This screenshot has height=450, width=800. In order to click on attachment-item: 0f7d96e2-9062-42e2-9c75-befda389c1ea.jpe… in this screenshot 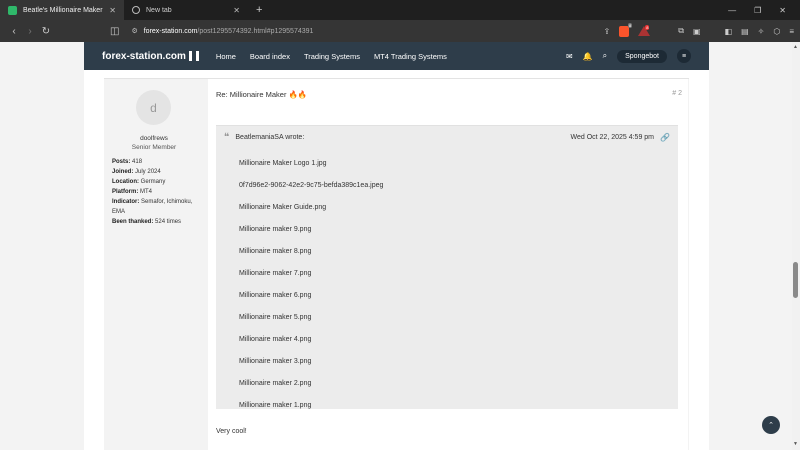, I will do `click(311, 193)`.